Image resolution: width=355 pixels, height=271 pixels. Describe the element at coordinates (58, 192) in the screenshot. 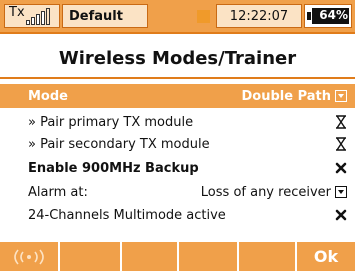

I see `alarm-label: Alarm at:` at that location.